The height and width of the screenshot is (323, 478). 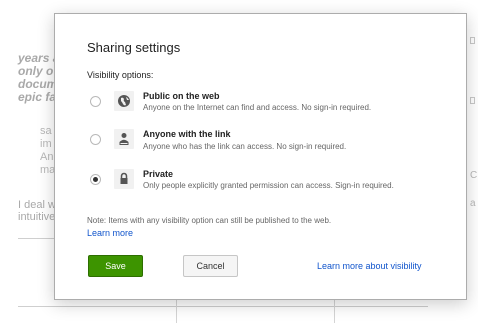 What do you see at coordinates (181, 96) in the screenshot?
I see `option-title: Public on the web` at bounding box center [181, 96].